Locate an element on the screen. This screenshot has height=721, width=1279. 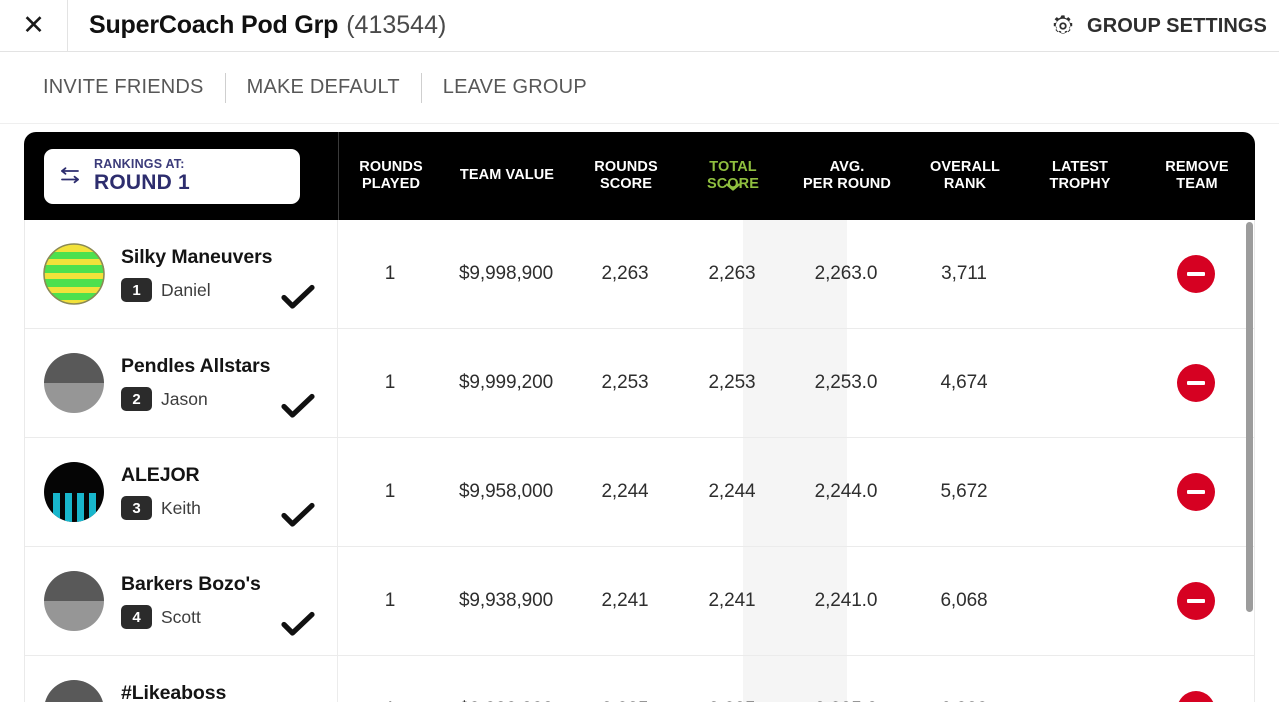
owner-line: 1 Daniel is located at coordinates (196, 290).